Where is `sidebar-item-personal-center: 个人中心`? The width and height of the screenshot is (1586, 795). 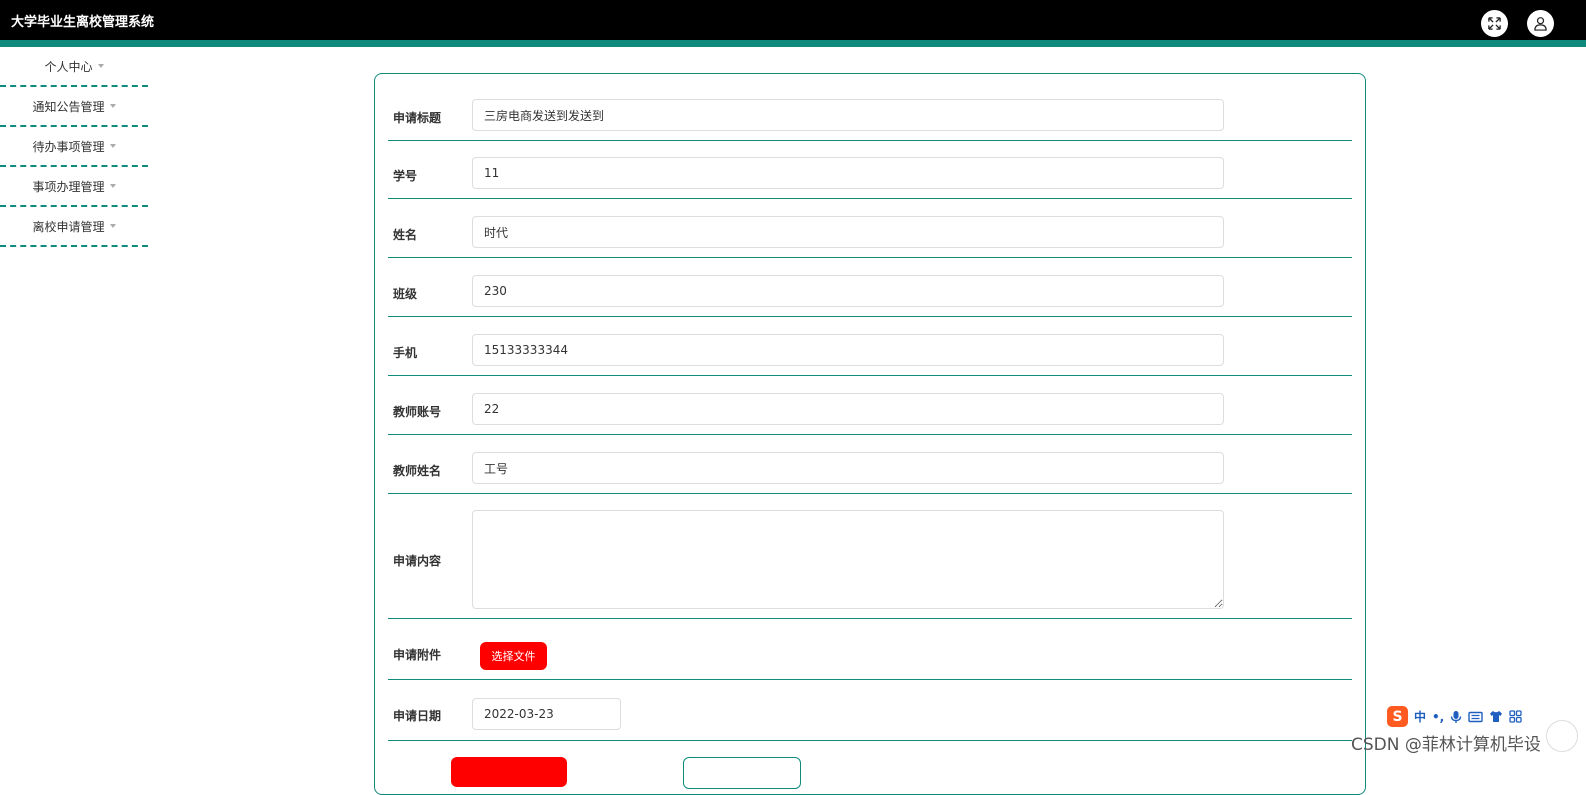 sidebar-item-personal-center: 个人中心 is located at coordinates (74, 67).